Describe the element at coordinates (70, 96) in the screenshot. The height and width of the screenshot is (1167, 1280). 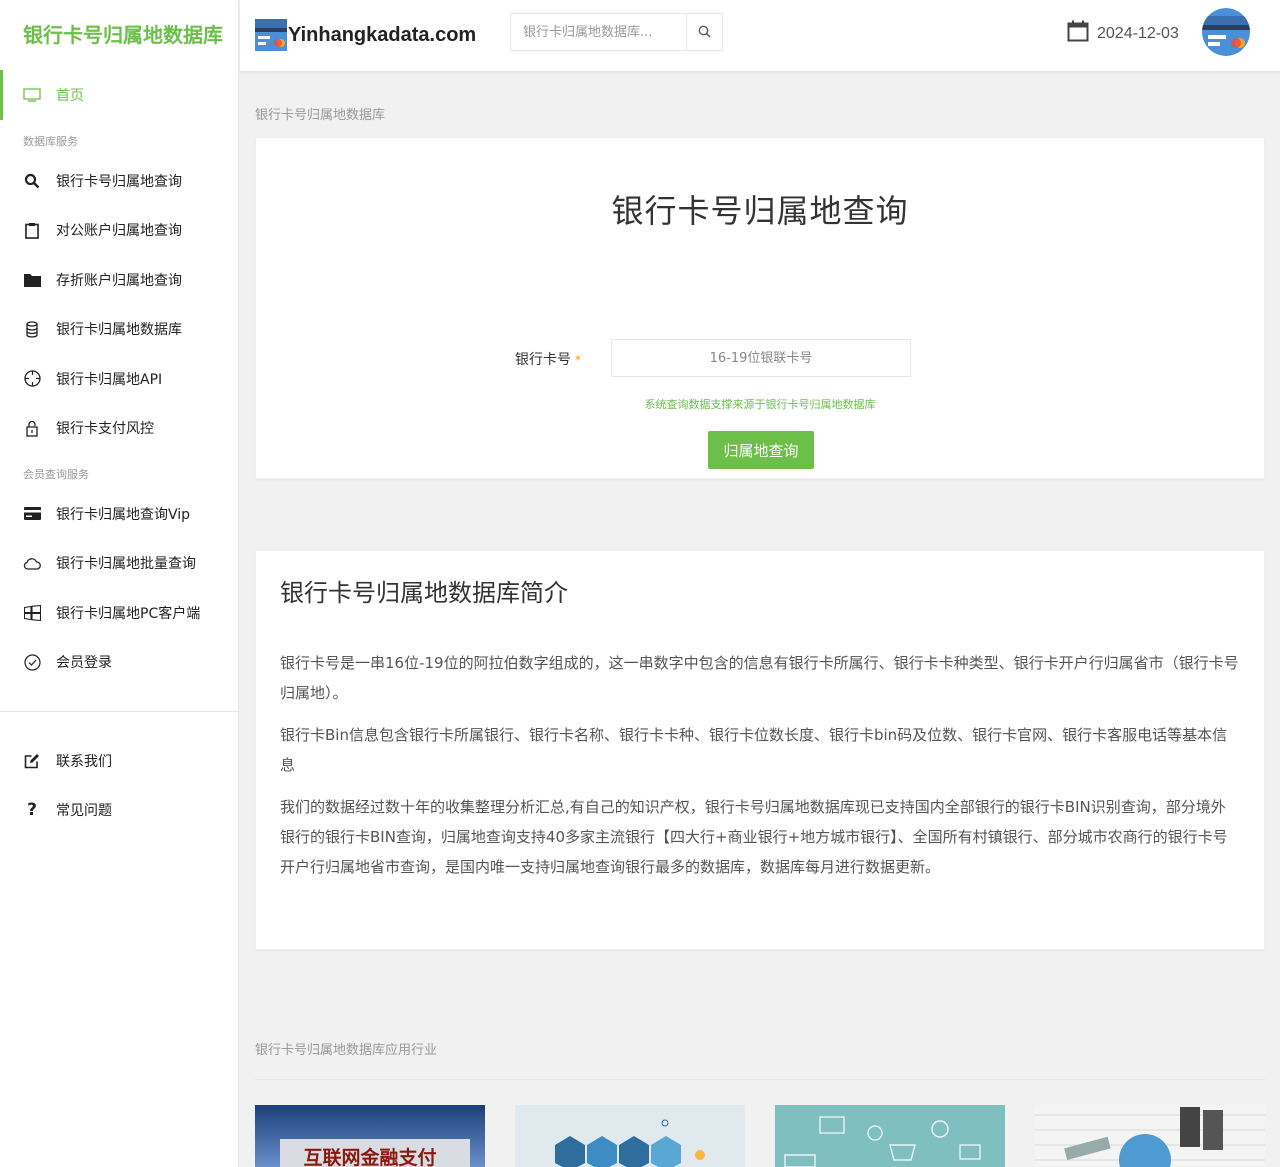
I see `sidebar-item-label: 首页` at that location.